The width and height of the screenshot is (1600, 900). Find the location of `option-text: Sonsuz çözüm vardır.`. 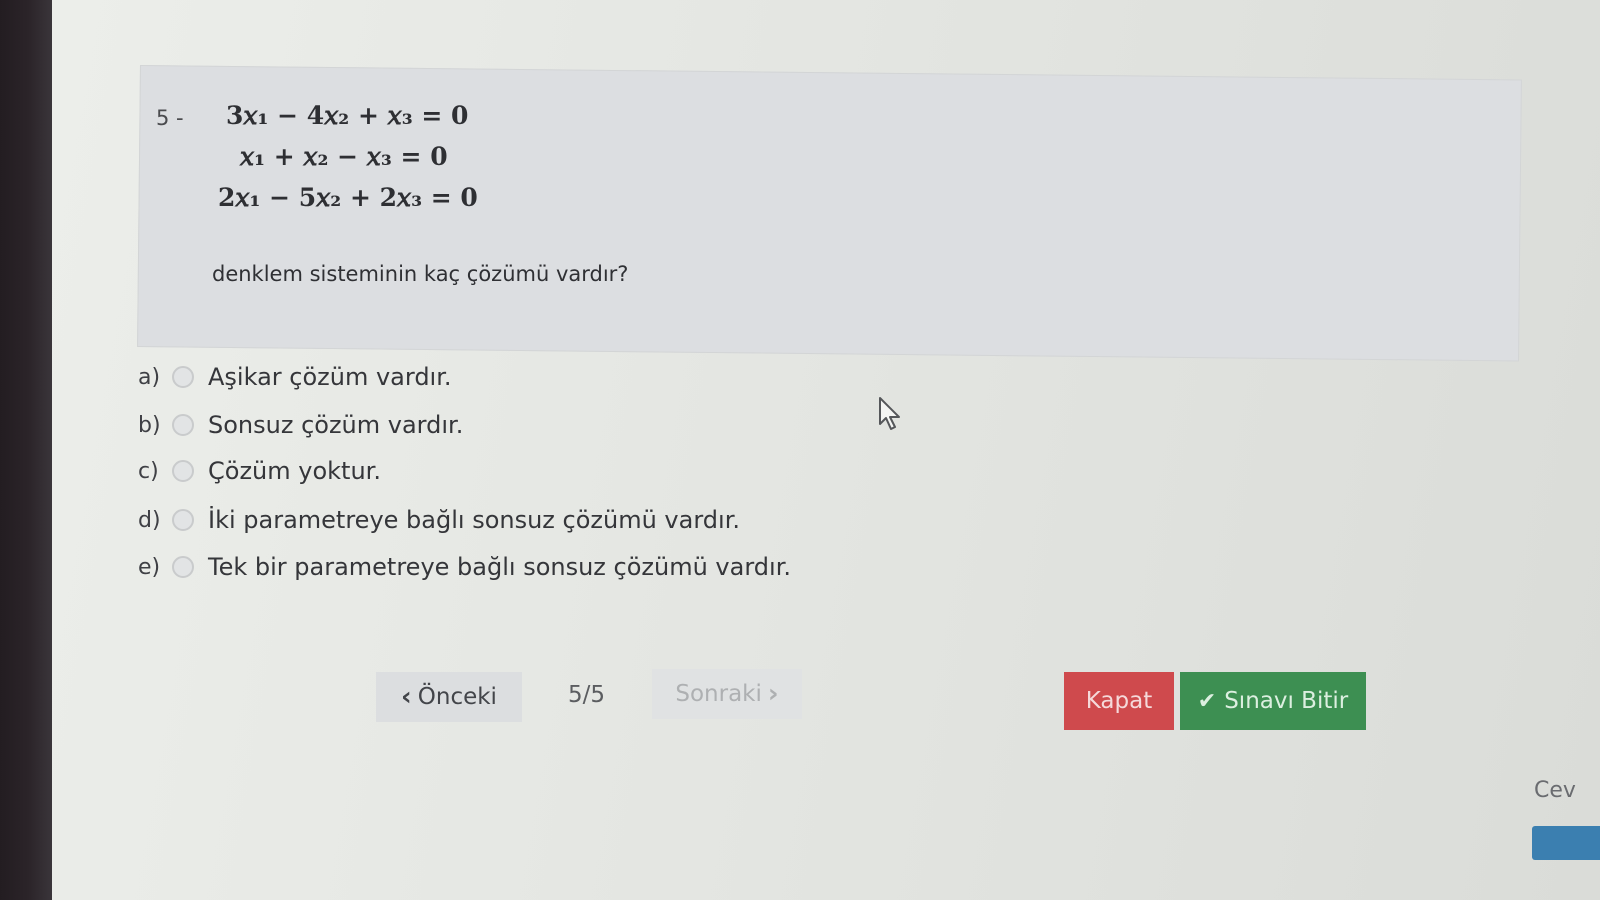

option-text: Sonsuz çözüm vardır. is located at coordinates (335, 425).